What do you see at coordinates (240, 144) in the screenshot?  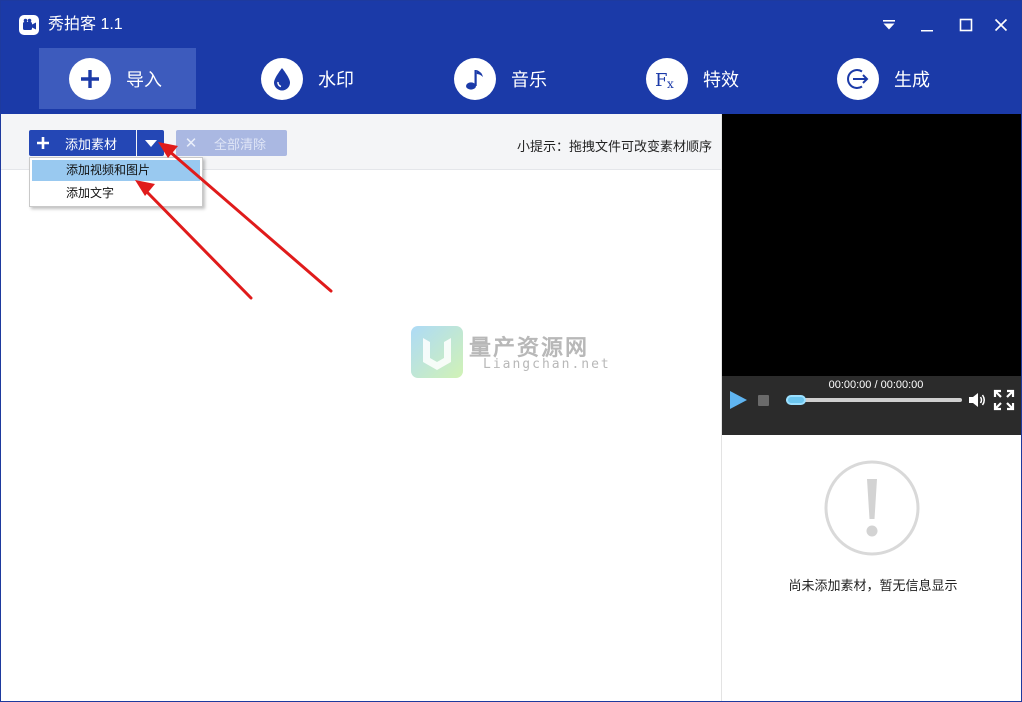 I see `clear-all-label: 全部清除` at bounding box center [240, 144].